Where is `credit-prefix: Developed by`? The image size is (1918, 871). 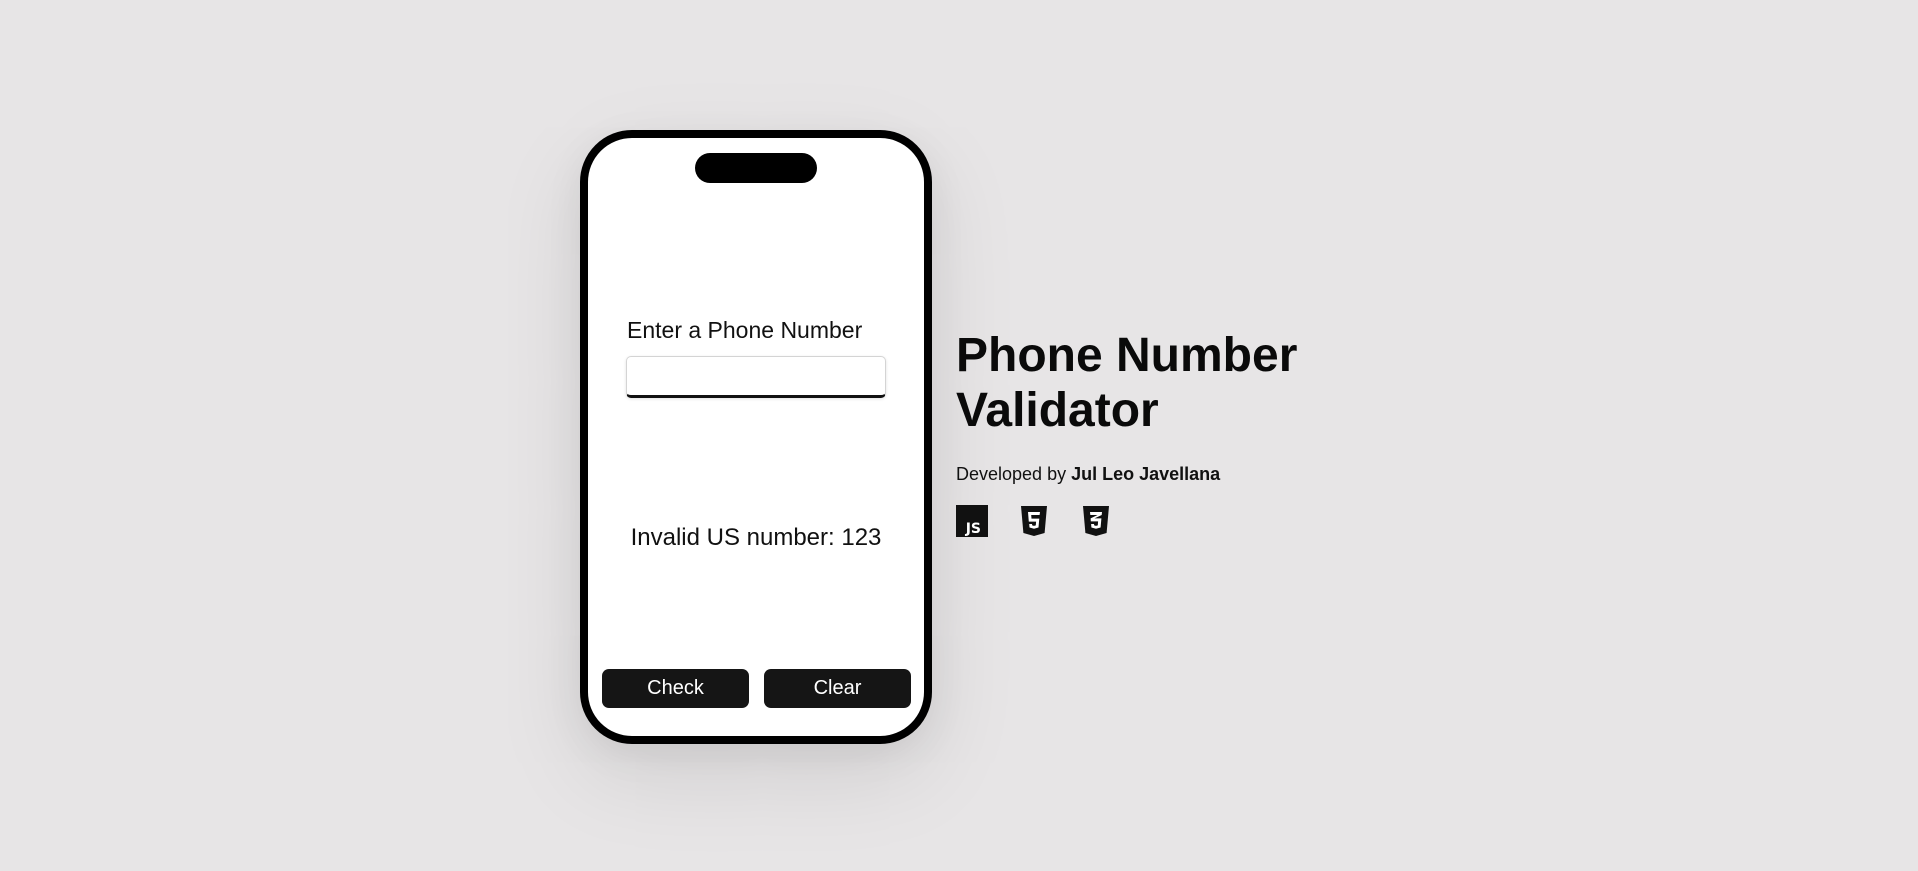
credit-prefix: Developed by is located at coordinates (1014, 474).